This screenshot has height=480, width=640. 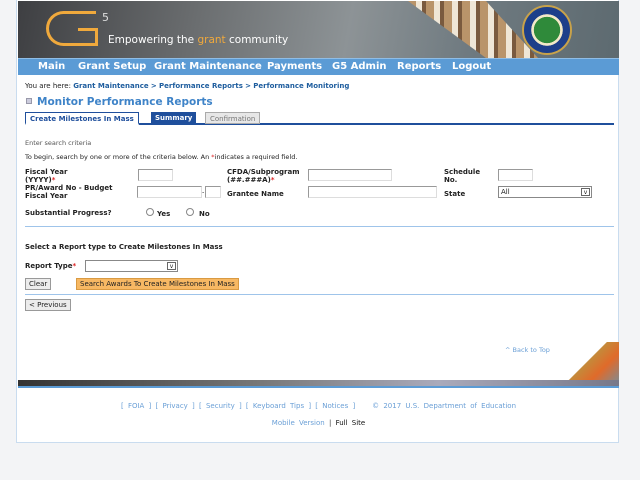 What do you see at coordinates (48, 305) in the screenshot?
I see `previous-button: < Previous` at bounding box center [48, 305].